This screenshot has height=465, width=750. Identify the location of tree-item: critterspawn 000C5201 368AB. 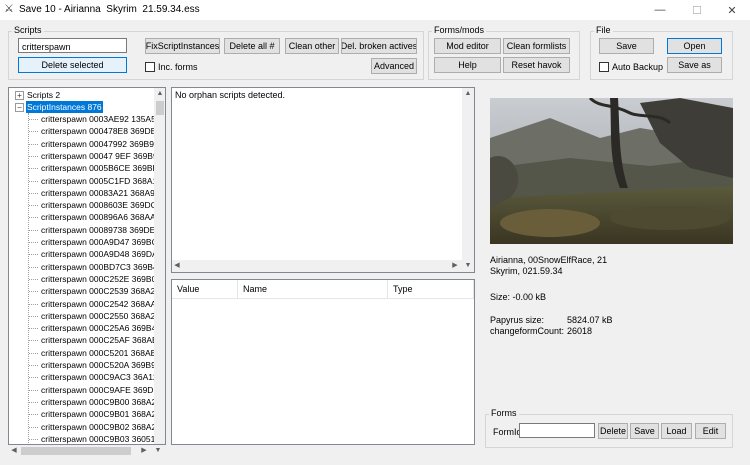
(98, 353).